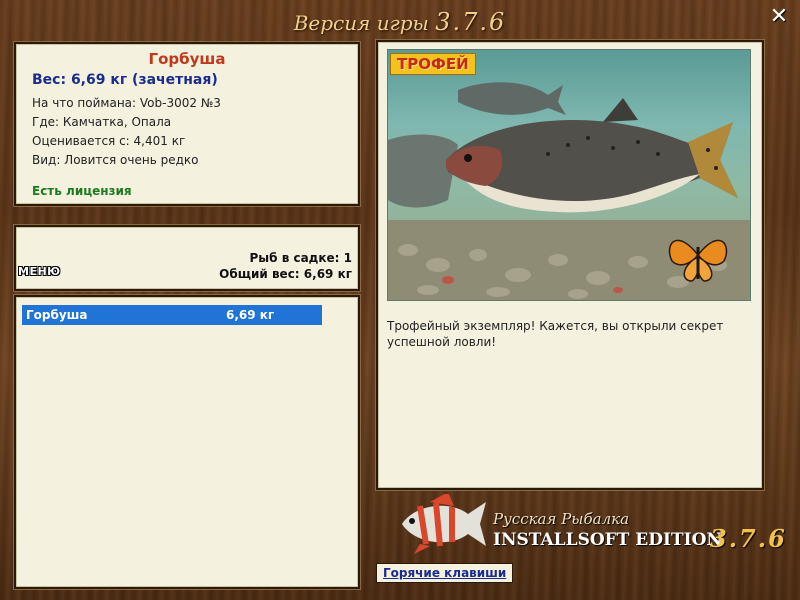  What do you see at coordinates (748, 538) in the screenshot?
I see `logo-version: 3.7.6` at bounding box center [748, 538].